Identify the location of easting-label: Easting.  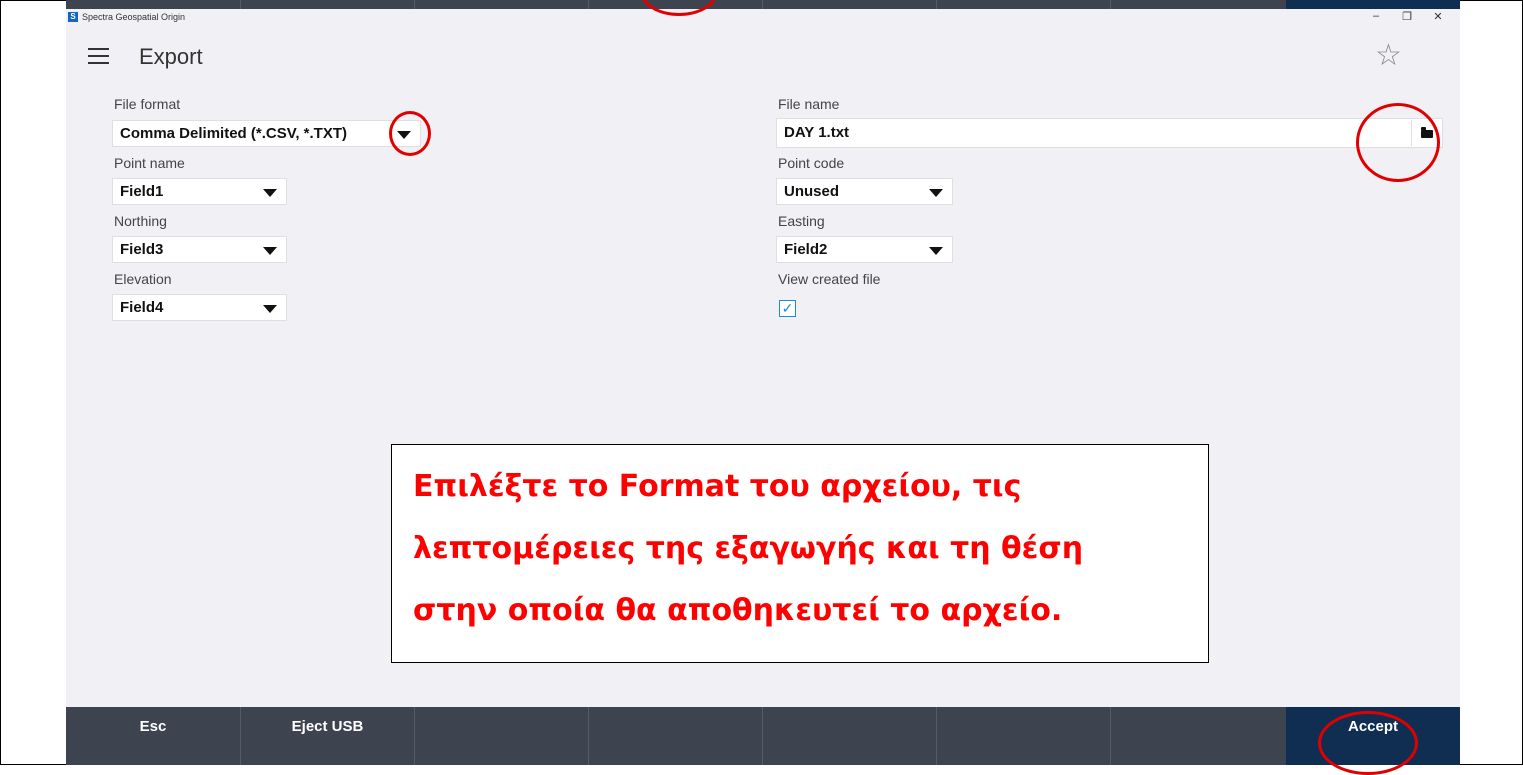
(801, 221).